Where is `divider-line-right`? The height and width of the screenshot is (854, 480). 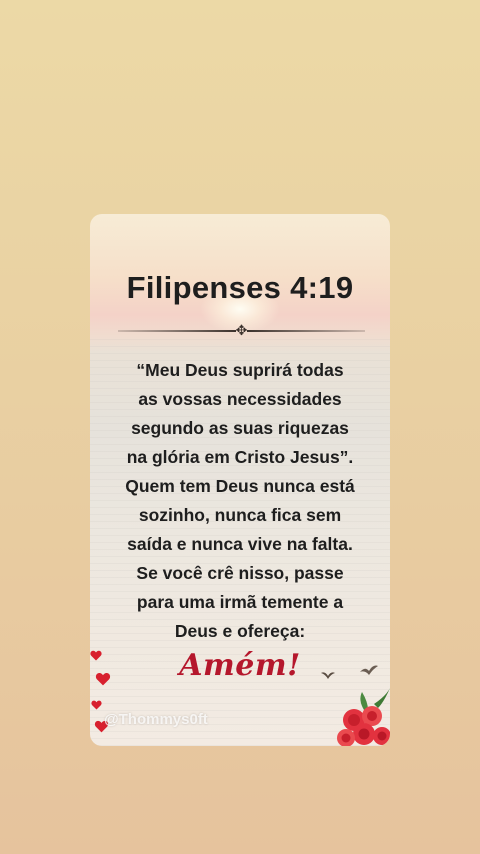 divider-line-right is located at coordinates (306, 331).